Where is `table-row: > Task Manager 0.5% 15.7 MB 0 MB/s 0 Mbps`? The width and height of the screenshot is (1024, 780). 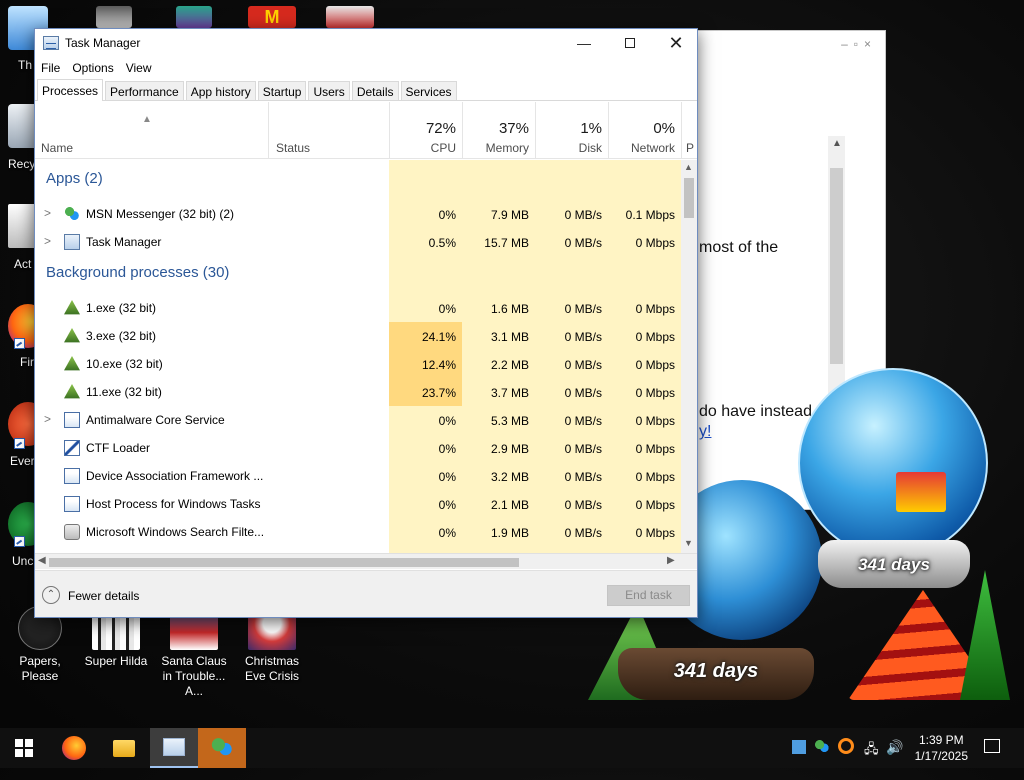 table-row: > Task Manager 0.5% 15.7 MB 0 MB/s 0 Mbps is located at coordinates (358, 242).